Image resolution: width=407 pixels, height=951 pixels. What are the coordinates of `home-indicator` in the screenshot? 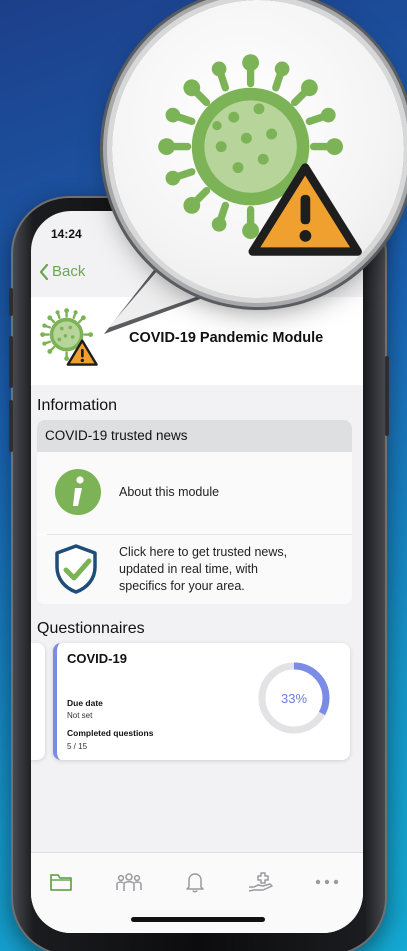 It's located at (198, 919).